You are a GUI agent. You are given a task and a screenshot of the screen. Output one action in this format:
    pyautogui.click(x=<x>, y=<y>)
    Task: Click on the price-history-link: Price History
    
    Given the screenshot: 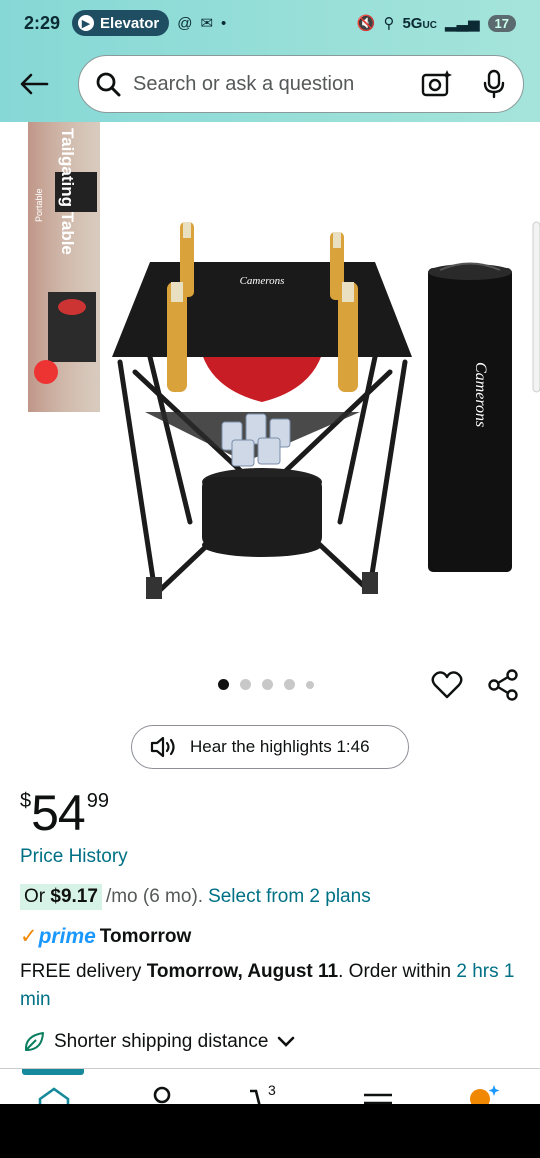 What is the action you would take?
    pyautogui.click(x=74, y=857)
    